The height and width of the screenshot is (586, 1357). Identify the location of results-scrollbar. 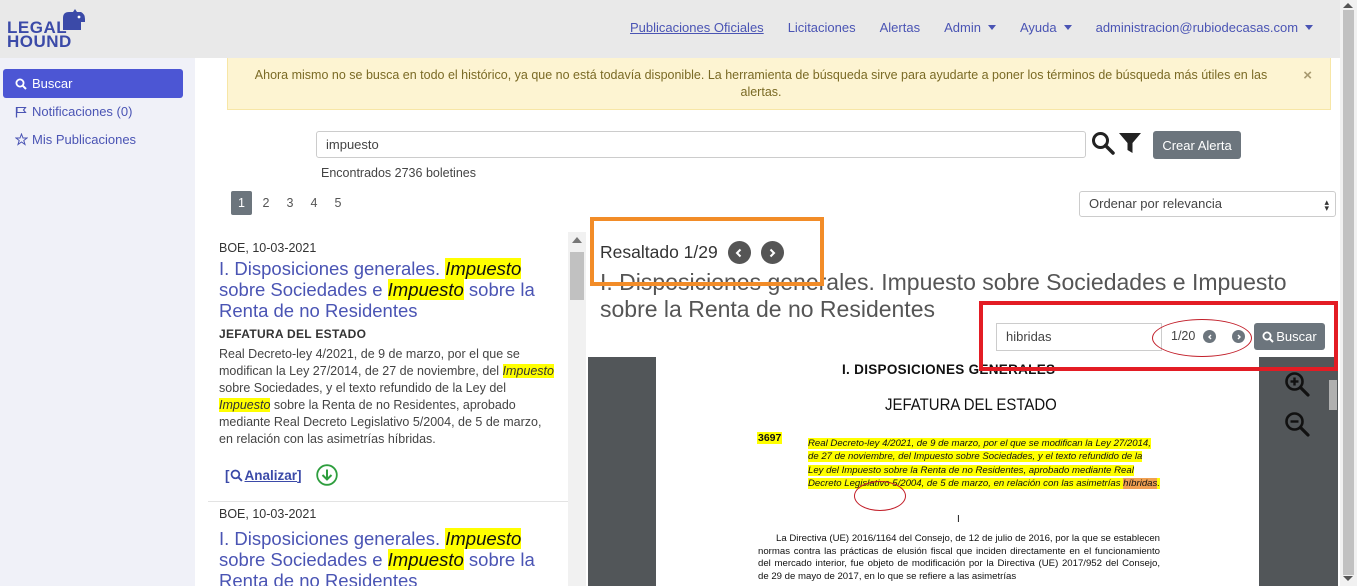
(577, 409).